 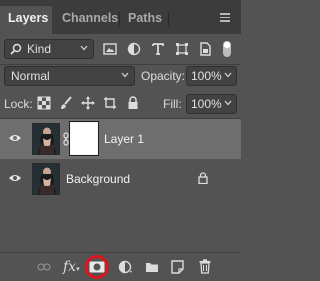 What do you see at coordinates (18, 104) in the screenshot?
I see `lock-label: Lock:` at bounding box center [18, 104].